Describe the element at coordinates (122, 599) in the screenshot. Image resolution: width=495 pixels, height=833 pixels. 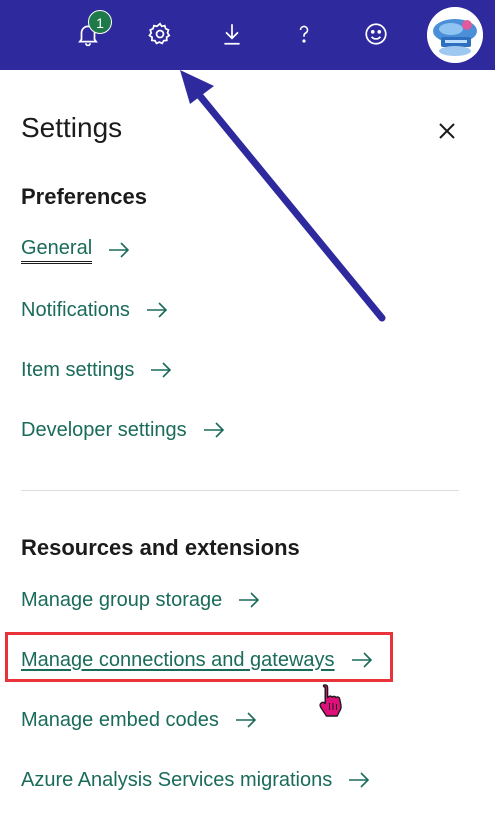
I see `link-manage-group-storage-label: Manage group storage` at that location.